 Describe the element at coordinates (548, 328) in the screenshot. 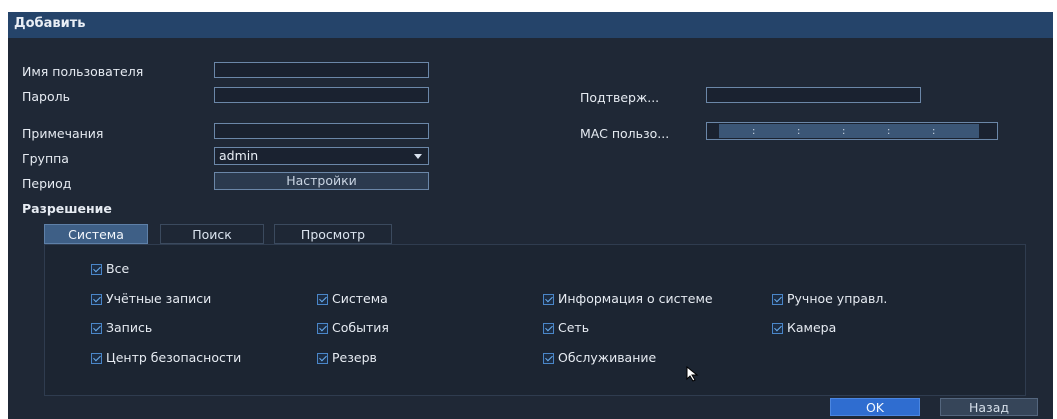

I see `checkbox-network` at that location.